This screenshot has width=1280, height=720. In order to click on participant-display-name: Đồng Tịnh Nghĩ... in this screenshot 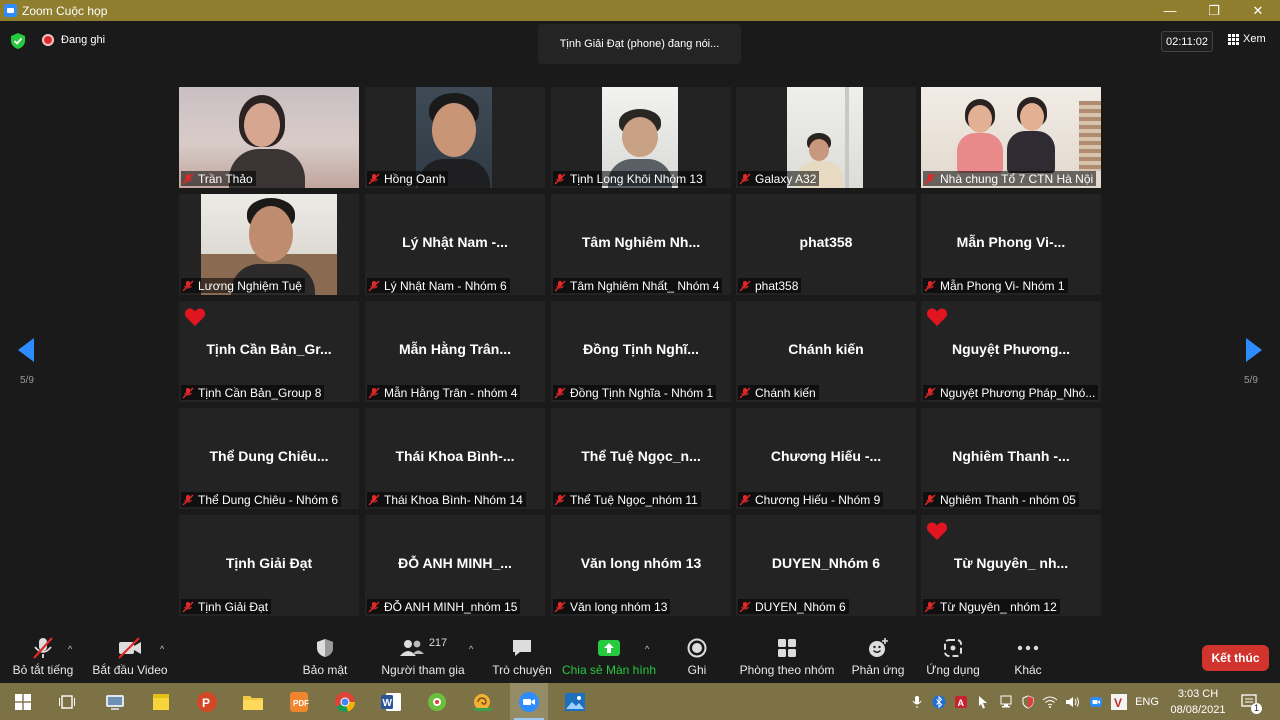, I will do `click(641, 349)`.